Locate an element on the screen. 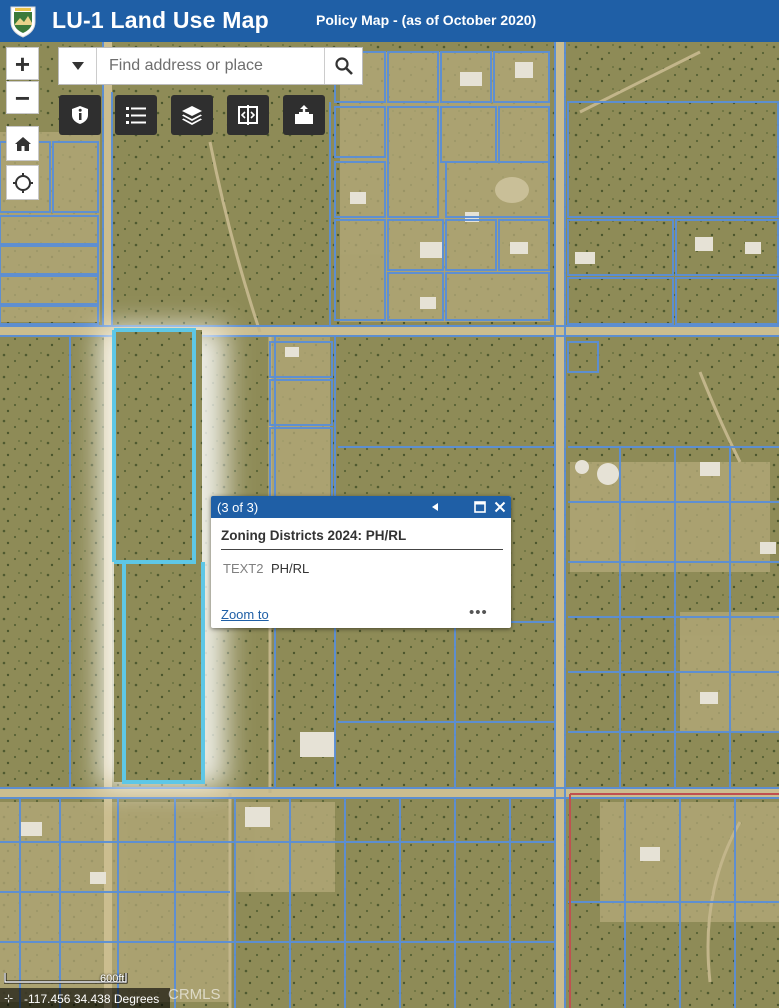 The image size is (779, 1008). search-source-dropdown is located at coordinates (78, 66).